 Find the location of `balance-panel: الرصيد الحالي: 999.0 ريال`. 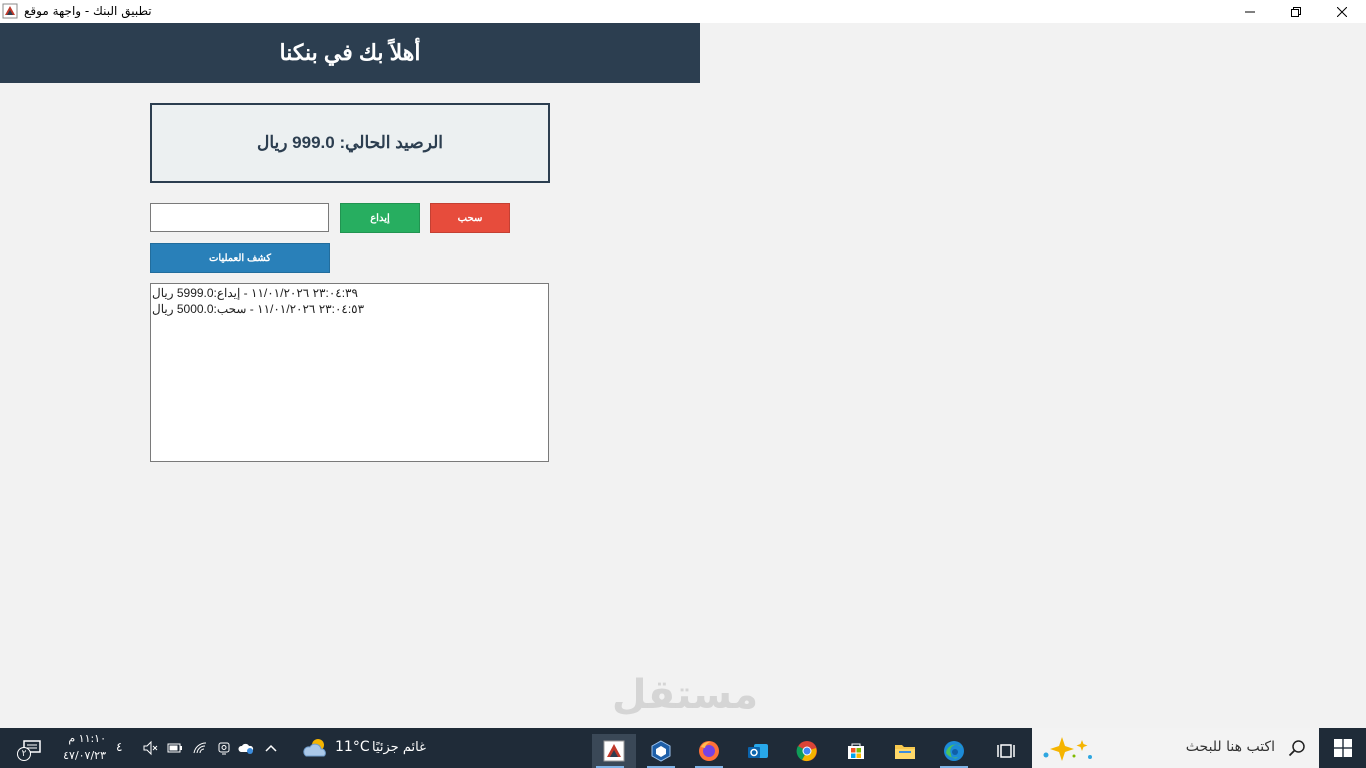

balance-panel: الرصيد الحالي: 999.0 ريال is located at coordinates (350, 143).